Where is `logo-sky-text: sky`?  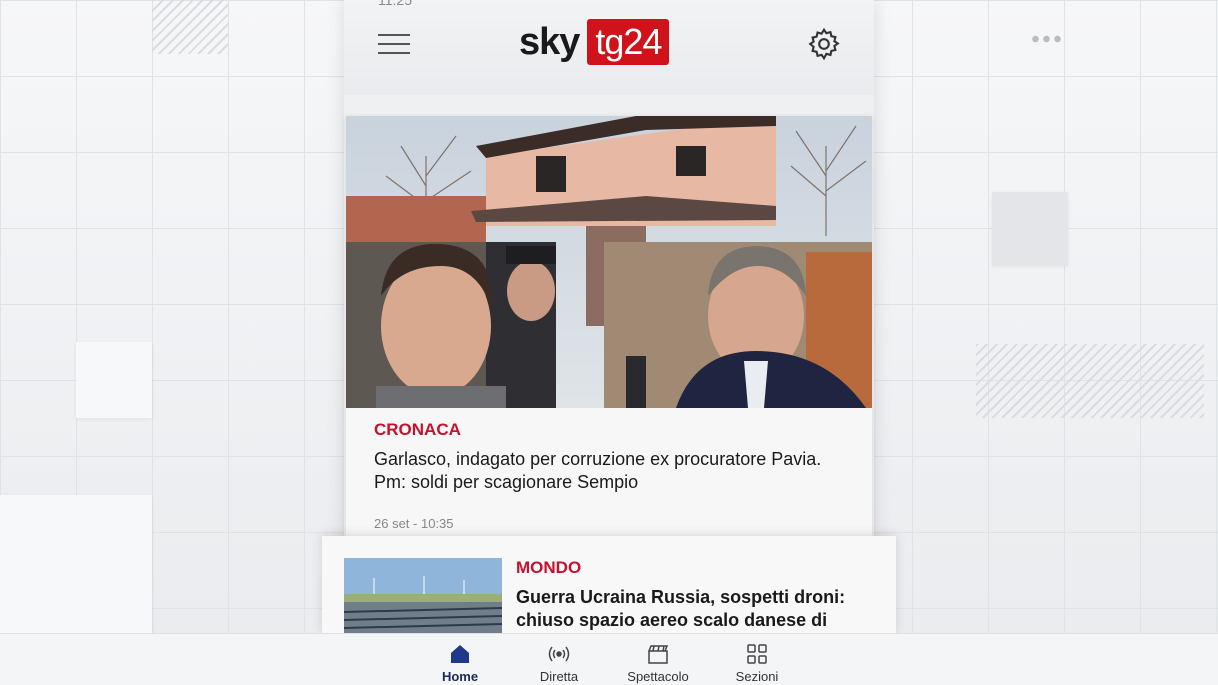 logo-sky-text: sky is located at coordinates (549, 41).